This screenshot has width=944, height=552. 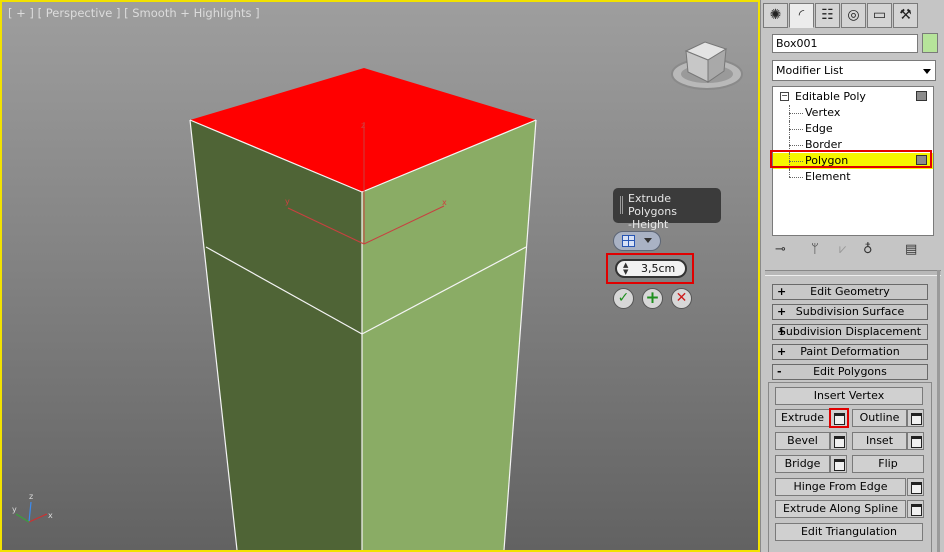 What do you see at coordinates (849, 396) in the screenshot?
I see `insert-vertex-button: Insert Vertex` at bounding box center [849, 396].